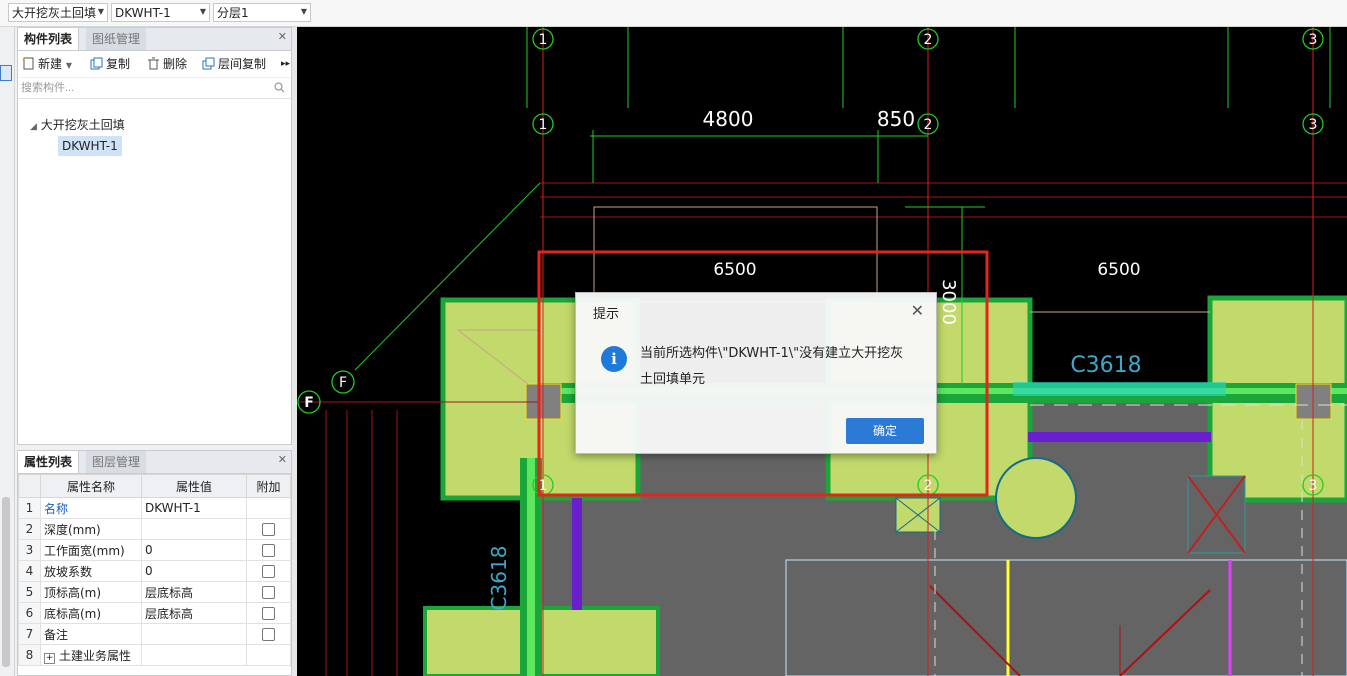 Image resolution: width=1347 pixels, height=676 pixels. Describe the element at coordinates (543, 40) in the screenshot. I see `axis-label-1: 1` at that location.